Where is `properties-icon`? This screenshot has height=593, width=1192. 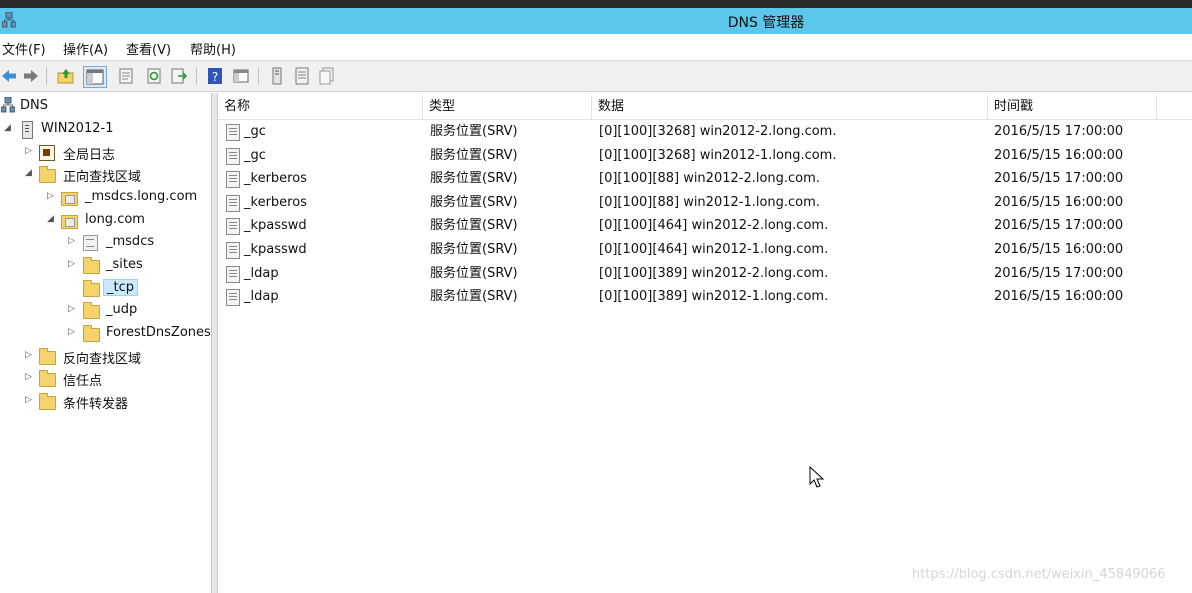 properties-icon is located at coordinates (126, 76).